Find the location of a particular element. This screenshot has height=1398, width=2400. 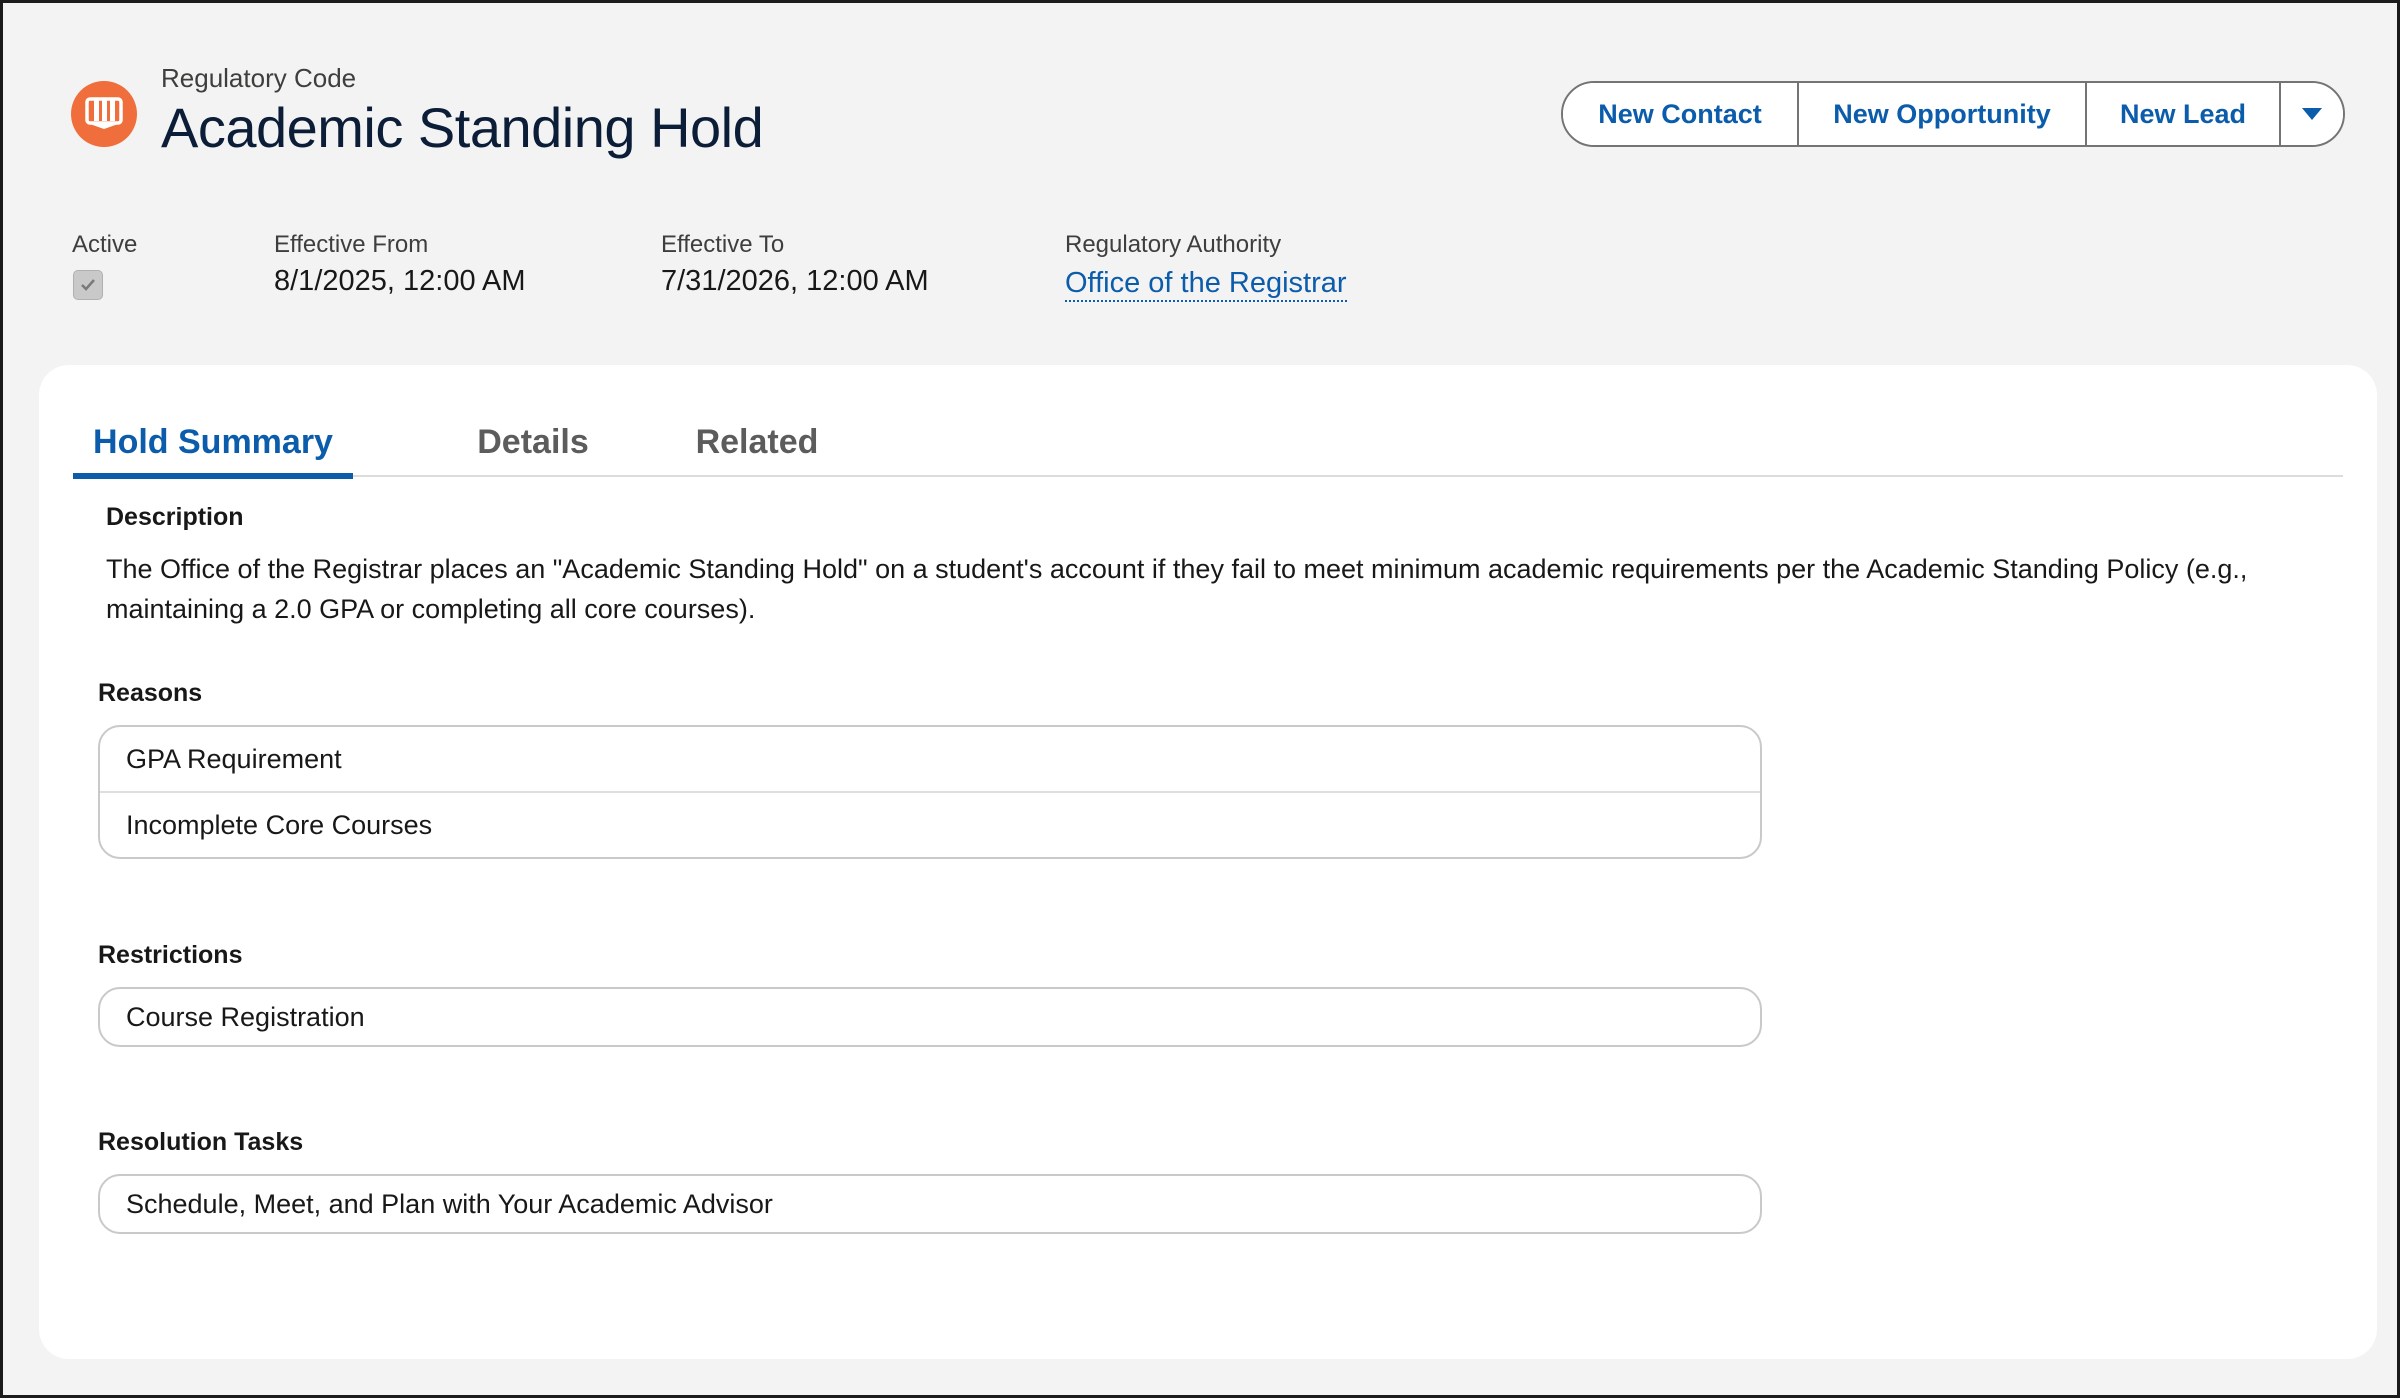

active-checkbox is located at coordinates (88, 285).